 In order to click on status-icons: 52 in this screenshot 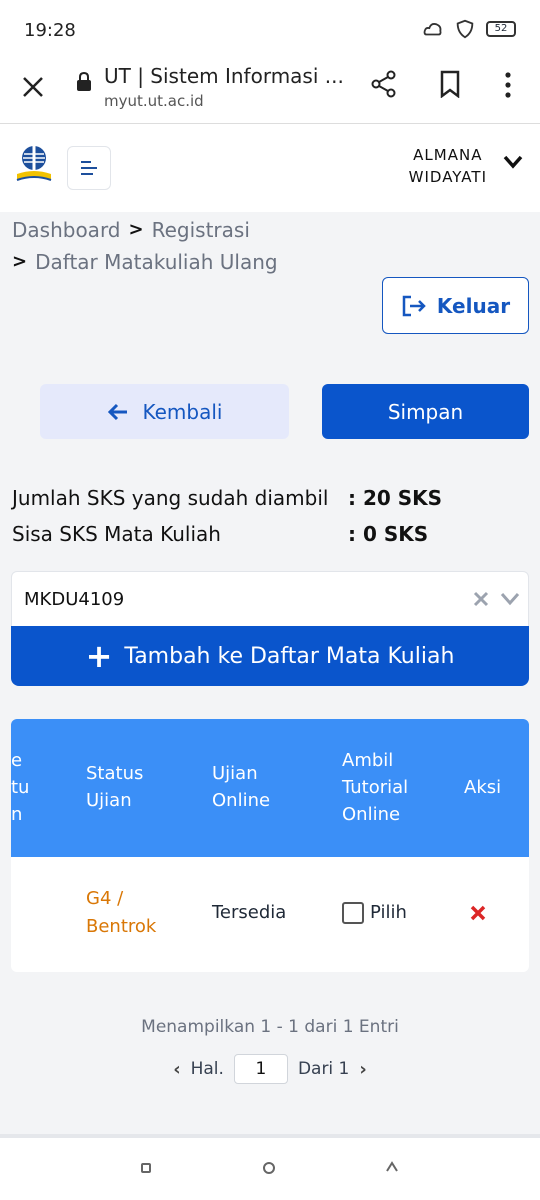, I will do `click(469, 29)`.